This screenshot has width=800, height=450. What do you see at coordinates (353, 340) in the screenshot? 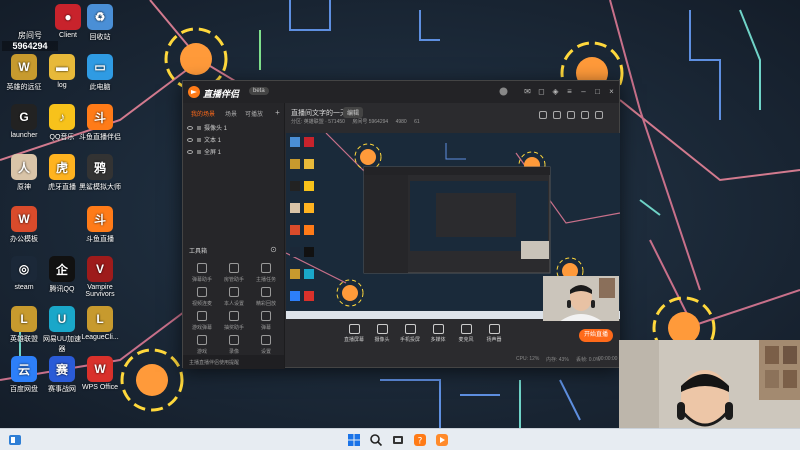
I see `screen-capture-label: 直播屏幕` at bounding box center [353, 340].